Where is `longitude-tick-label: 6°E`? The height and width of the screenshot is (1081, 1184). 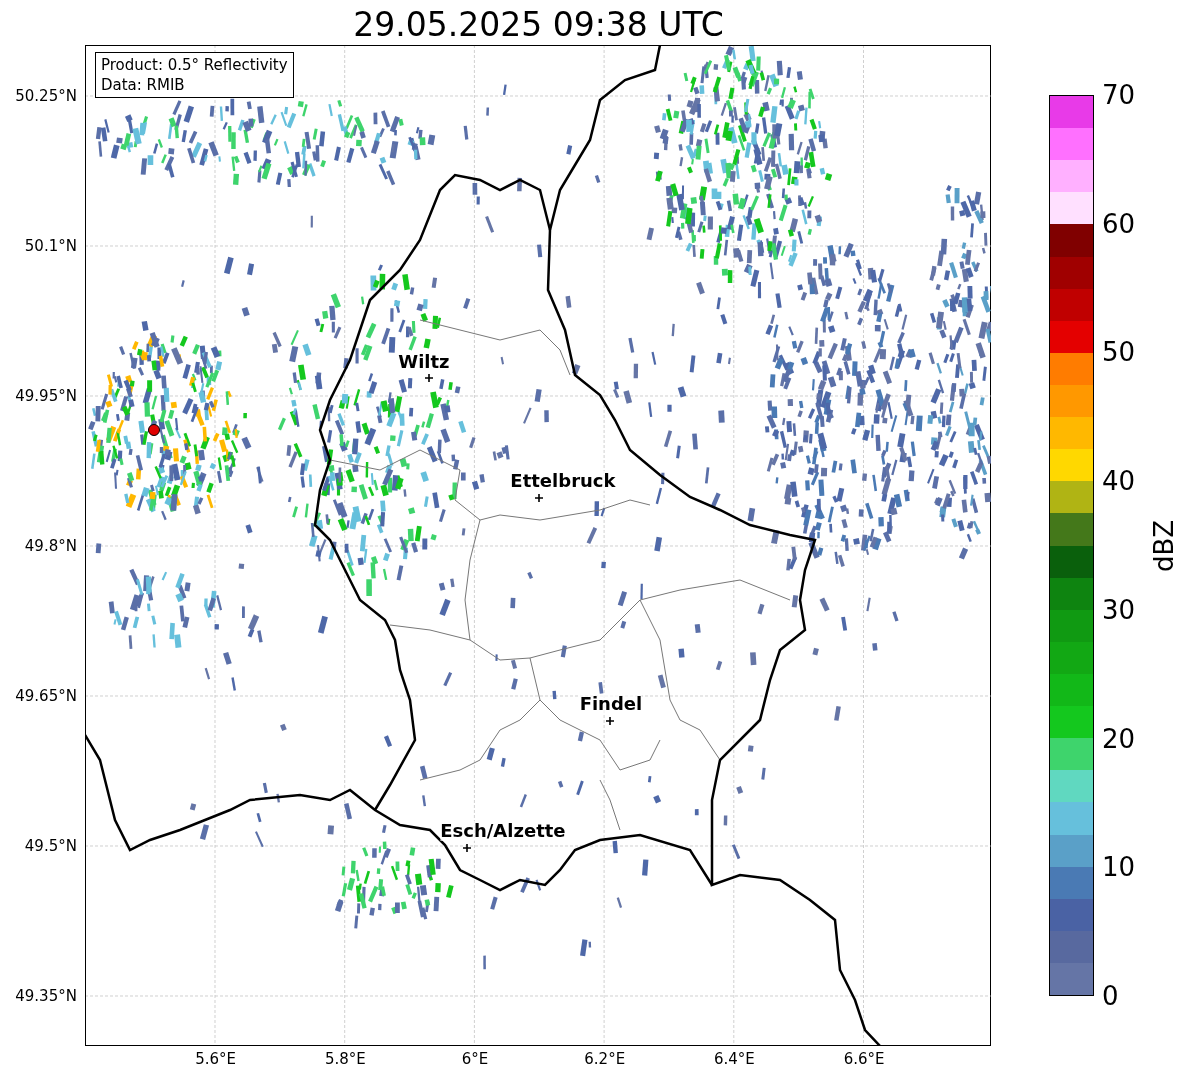 longitude-tick-label: 6°E is located at coordinates (475, 1059).